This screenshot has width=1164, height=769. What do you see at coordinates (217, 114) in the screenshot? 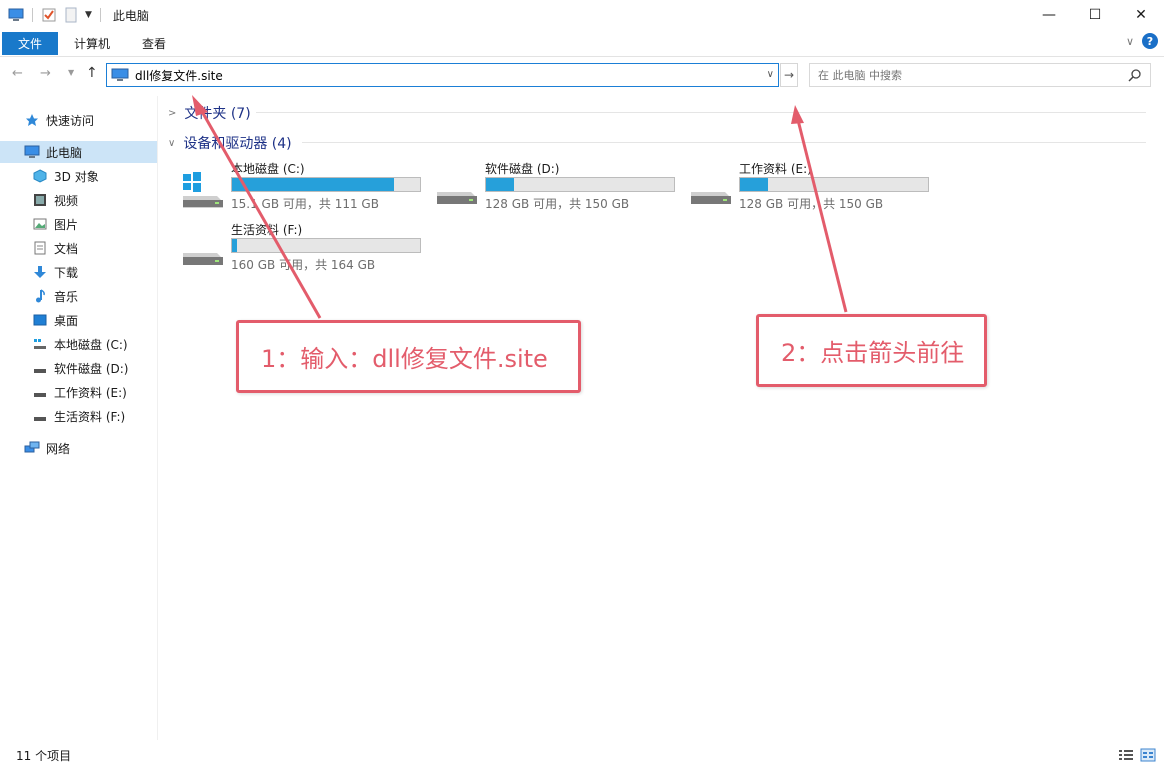
I see `group-folders-label: 文件夹 (7)` at bounding box center [217, 114].